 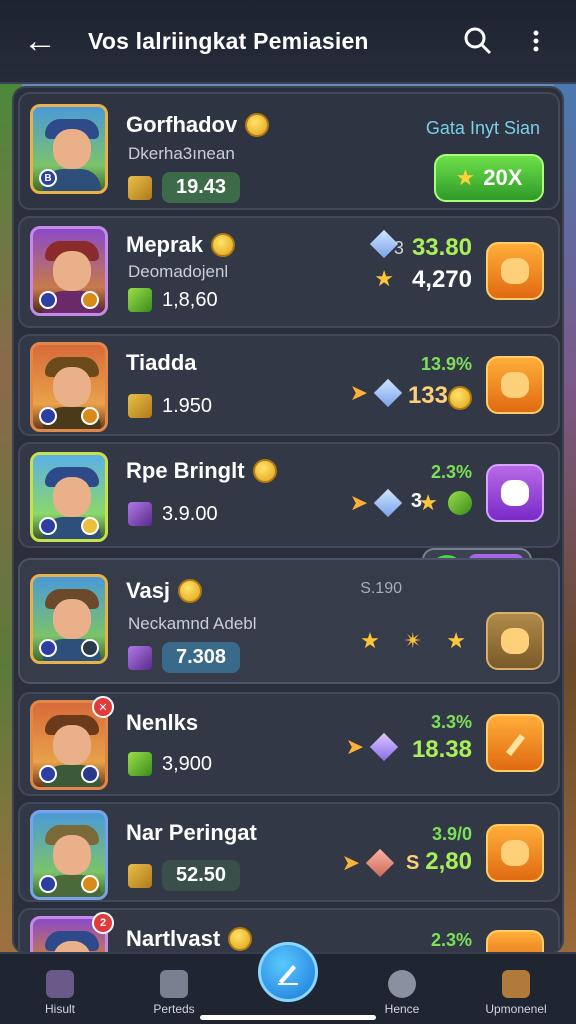 I want to click on stat-big: 2,80, so click(x=448, y=861).